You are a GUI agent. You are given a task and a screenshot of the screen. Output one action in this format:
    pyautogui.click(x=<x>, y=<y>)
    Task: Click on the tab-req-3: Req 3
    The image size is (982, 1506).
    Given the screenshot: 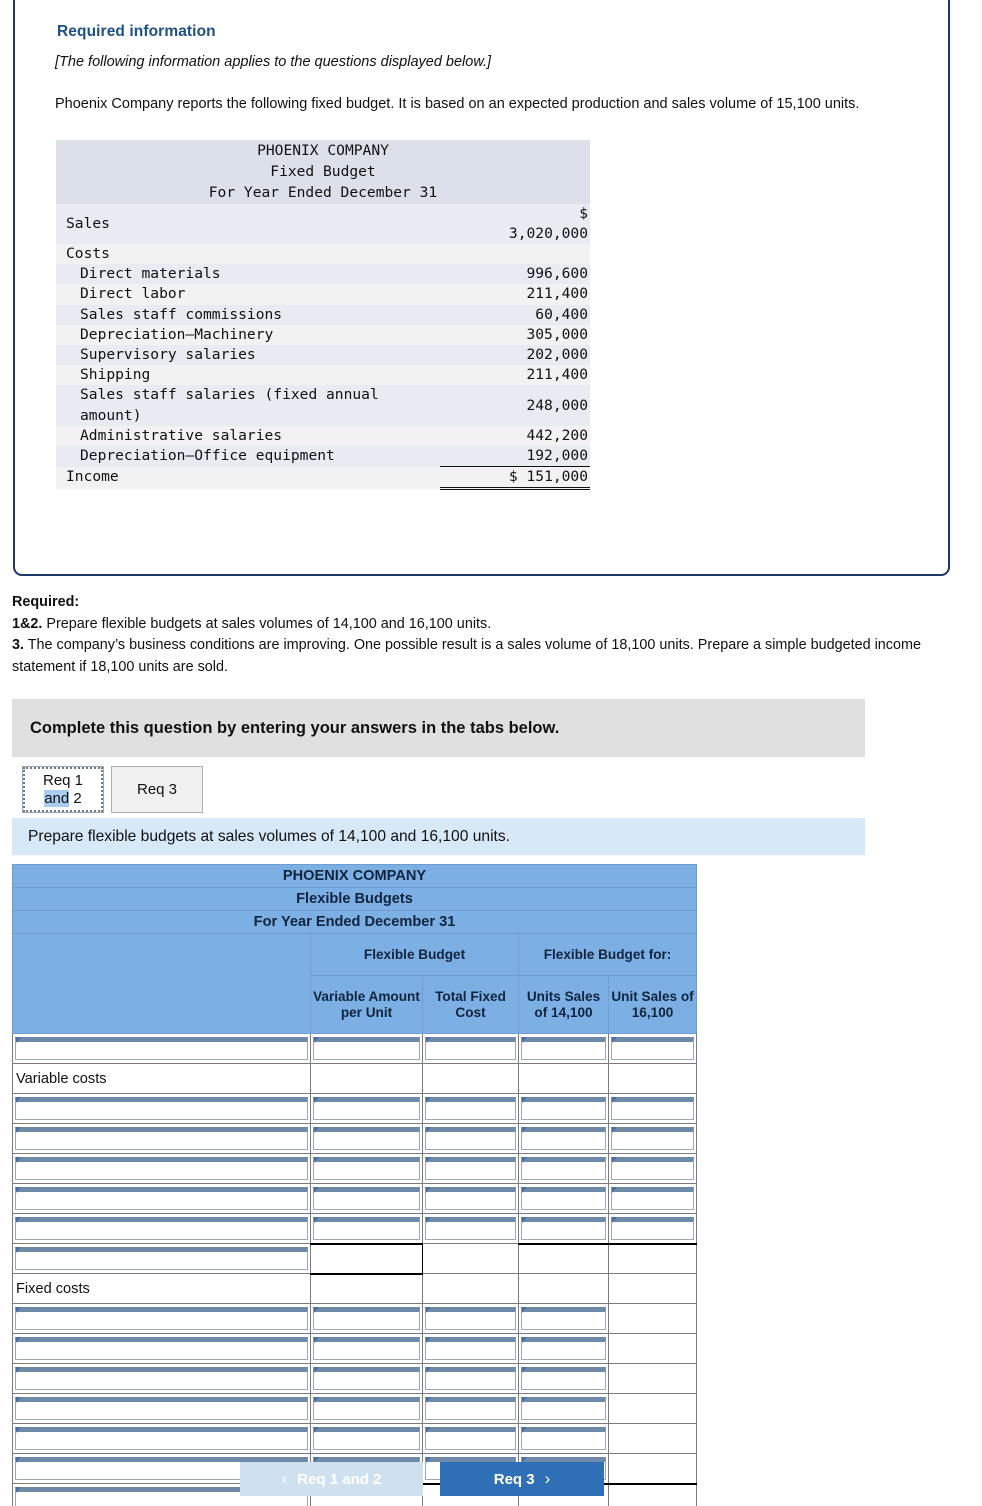 What is the action you would take?
    pyautogui.click(x=157, y=789)
    